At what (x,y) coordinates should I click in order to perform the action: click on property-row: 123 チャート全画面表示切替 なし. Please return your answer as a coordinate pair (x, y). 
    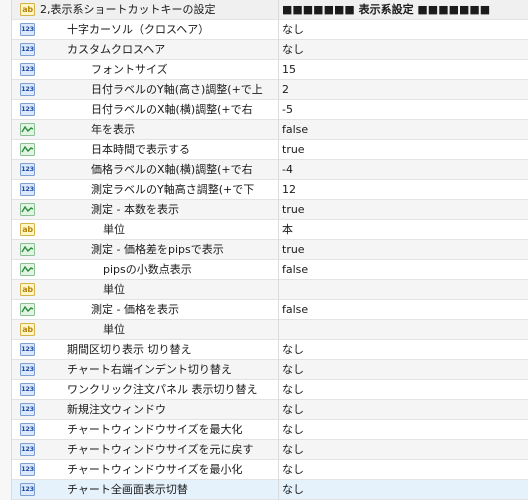
    Looking at the image, I should click on (264, 490).